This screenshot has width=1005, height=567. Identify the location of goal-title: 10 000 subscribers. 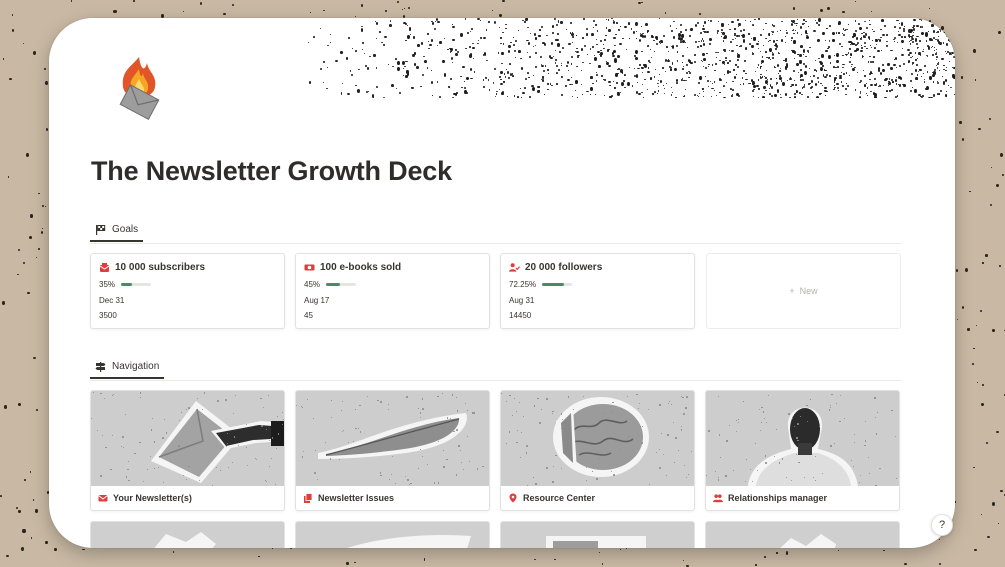
(160, 267).